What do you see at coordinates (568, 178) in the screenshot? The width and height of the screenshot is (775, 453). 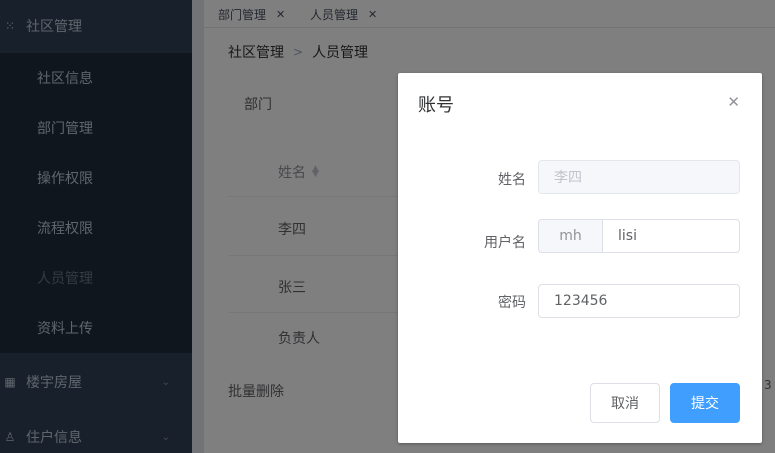 I see `name-value: 李四` at bounding box center [568, 178].